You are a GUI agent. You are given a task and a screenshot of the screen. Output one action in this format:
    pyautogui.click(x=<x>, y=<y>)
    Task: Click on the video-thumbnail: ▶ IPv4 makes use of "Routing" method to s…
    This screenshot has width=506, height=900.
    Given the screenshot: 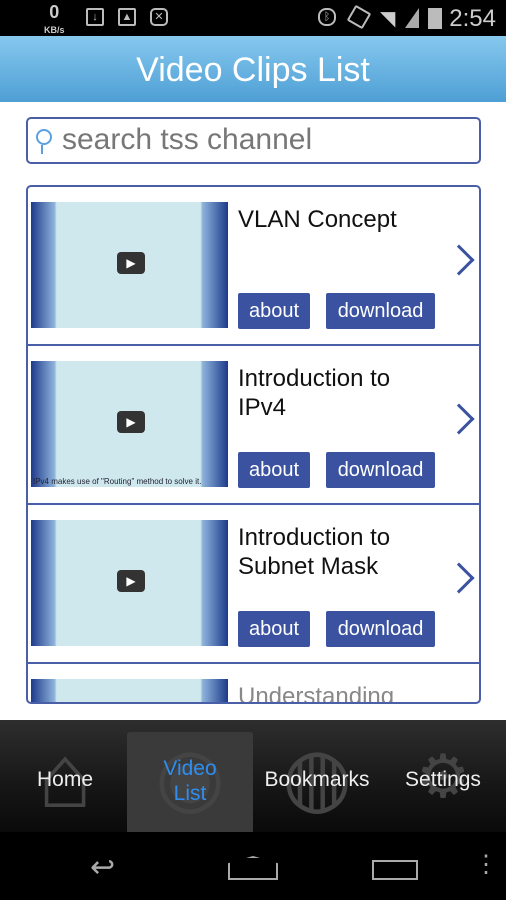 What is the action you would take?
    pyautogui.click(x=129, y=424)
    